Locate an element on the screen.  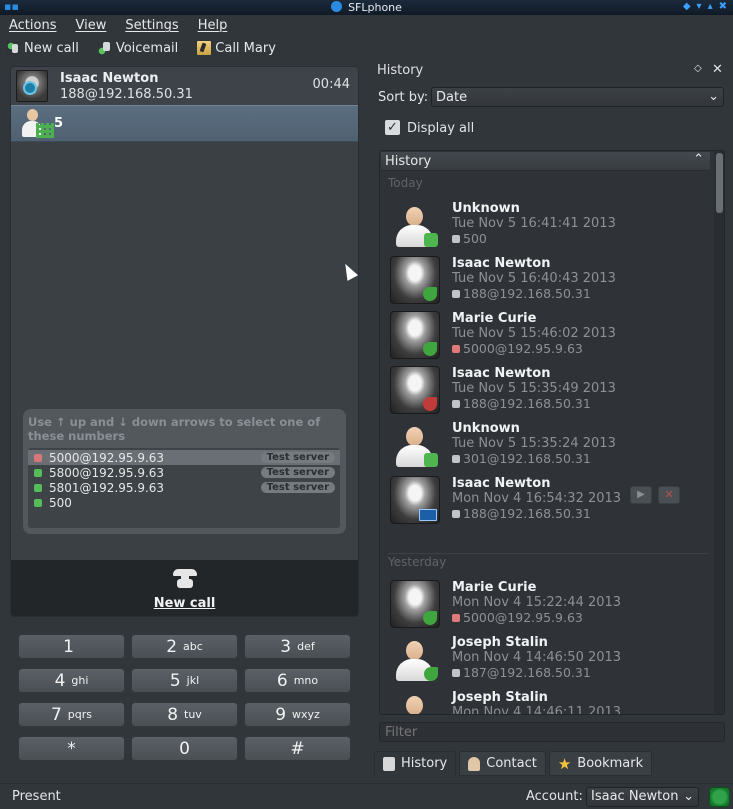
history-tab-icon is located at coordinates (389, 763).